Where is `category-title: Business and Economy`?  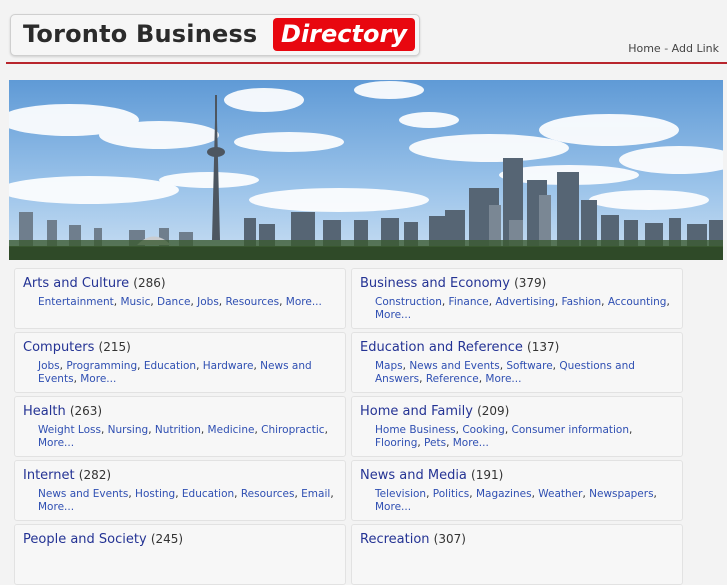
category-title: Business and Economy is located at coordinates (435, 283).